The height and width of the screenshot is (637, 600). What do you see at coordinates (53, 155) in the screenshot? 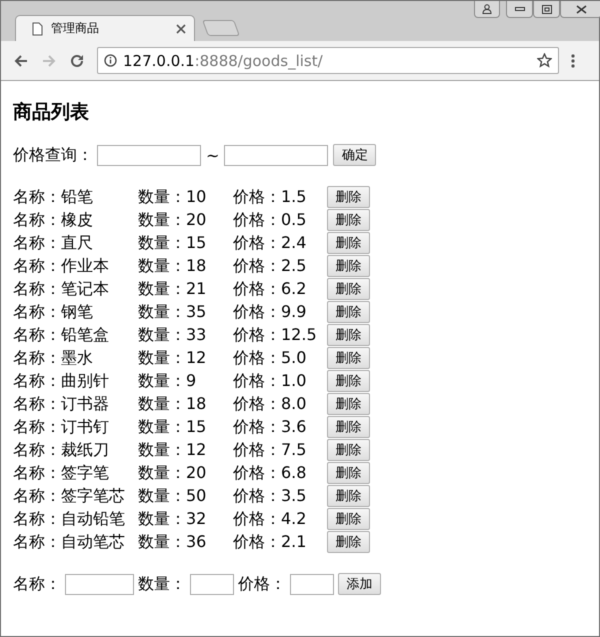
I see `field-label: 价格查询：` at bounding box center [53, 155].